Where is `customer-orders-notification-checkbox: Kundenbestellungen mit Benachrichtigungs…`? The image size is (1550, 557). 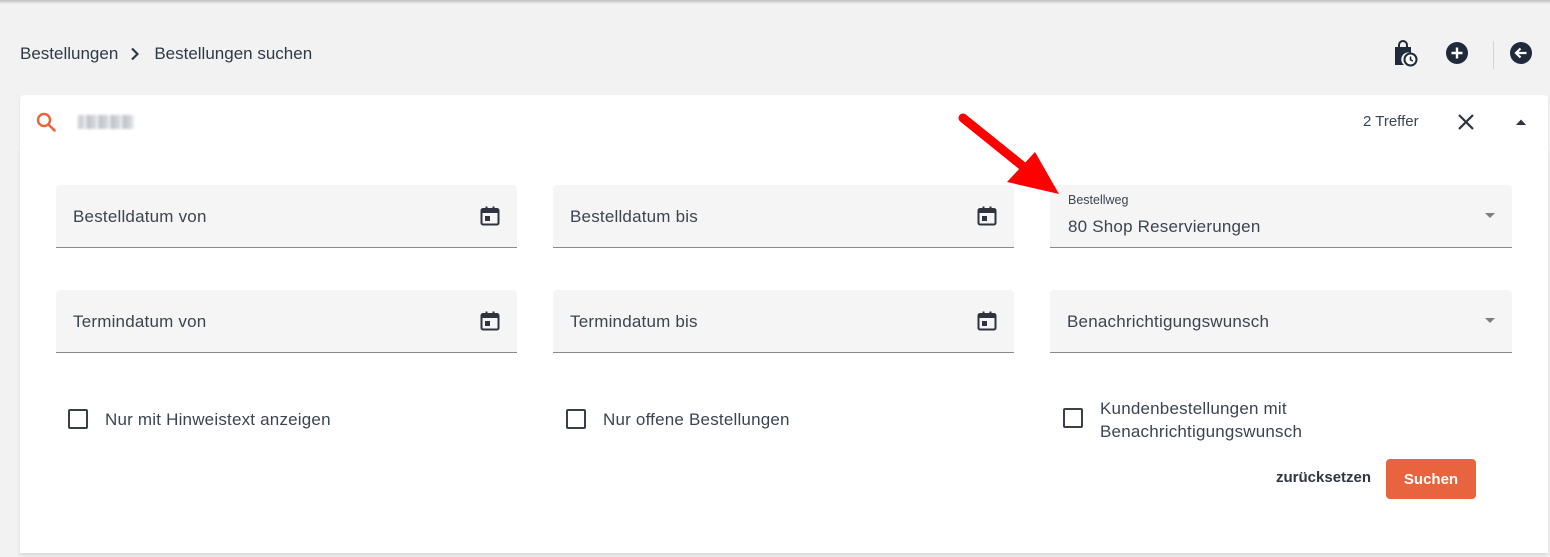 customer-orders-notification-checkbox: Kundenbestellungen mit Benachrichtigungs… is located at coordinates (1182, 420).